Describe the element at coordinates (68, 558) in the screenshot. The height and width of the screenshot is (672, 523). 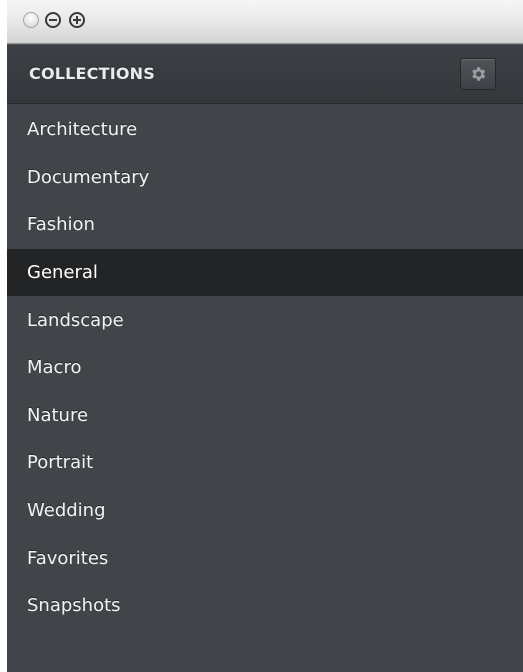
I see `collection-label: Favorites` at that location.